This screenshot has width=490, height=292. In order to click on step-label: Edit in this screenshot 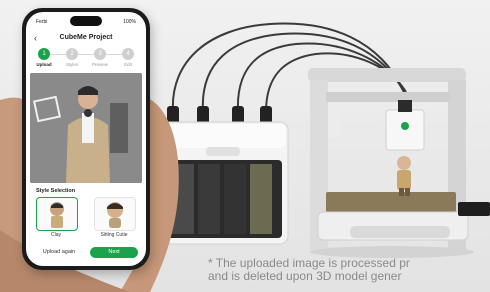, I will do `click(128, 64)`.